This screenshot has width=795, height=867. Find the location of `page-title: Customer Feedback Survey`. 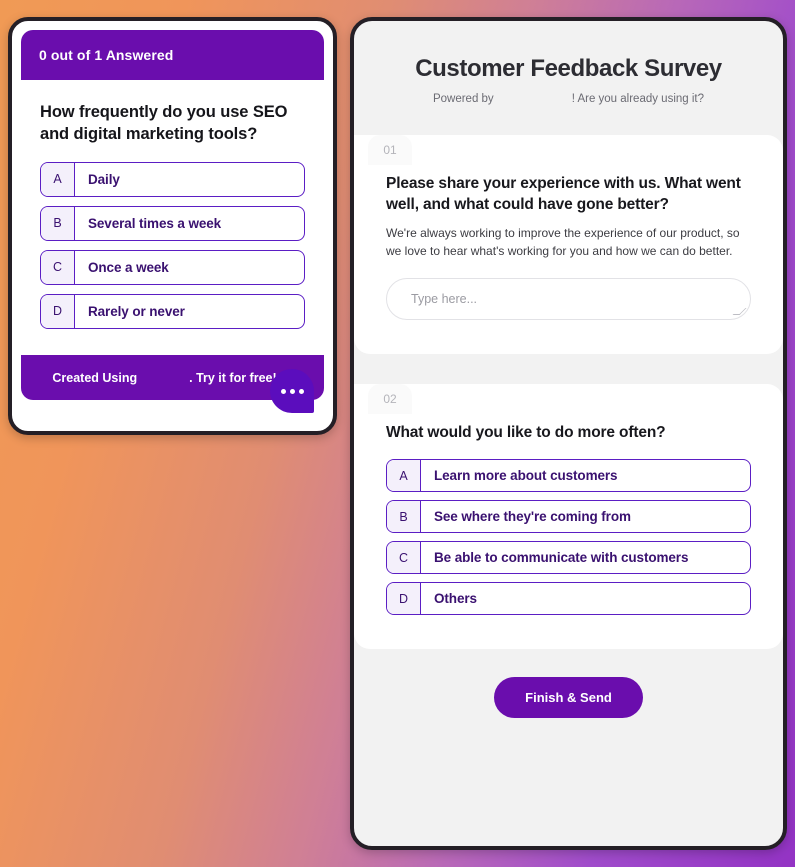

page-title: Customer Feedback Survey is located at coordinates (568, 68).